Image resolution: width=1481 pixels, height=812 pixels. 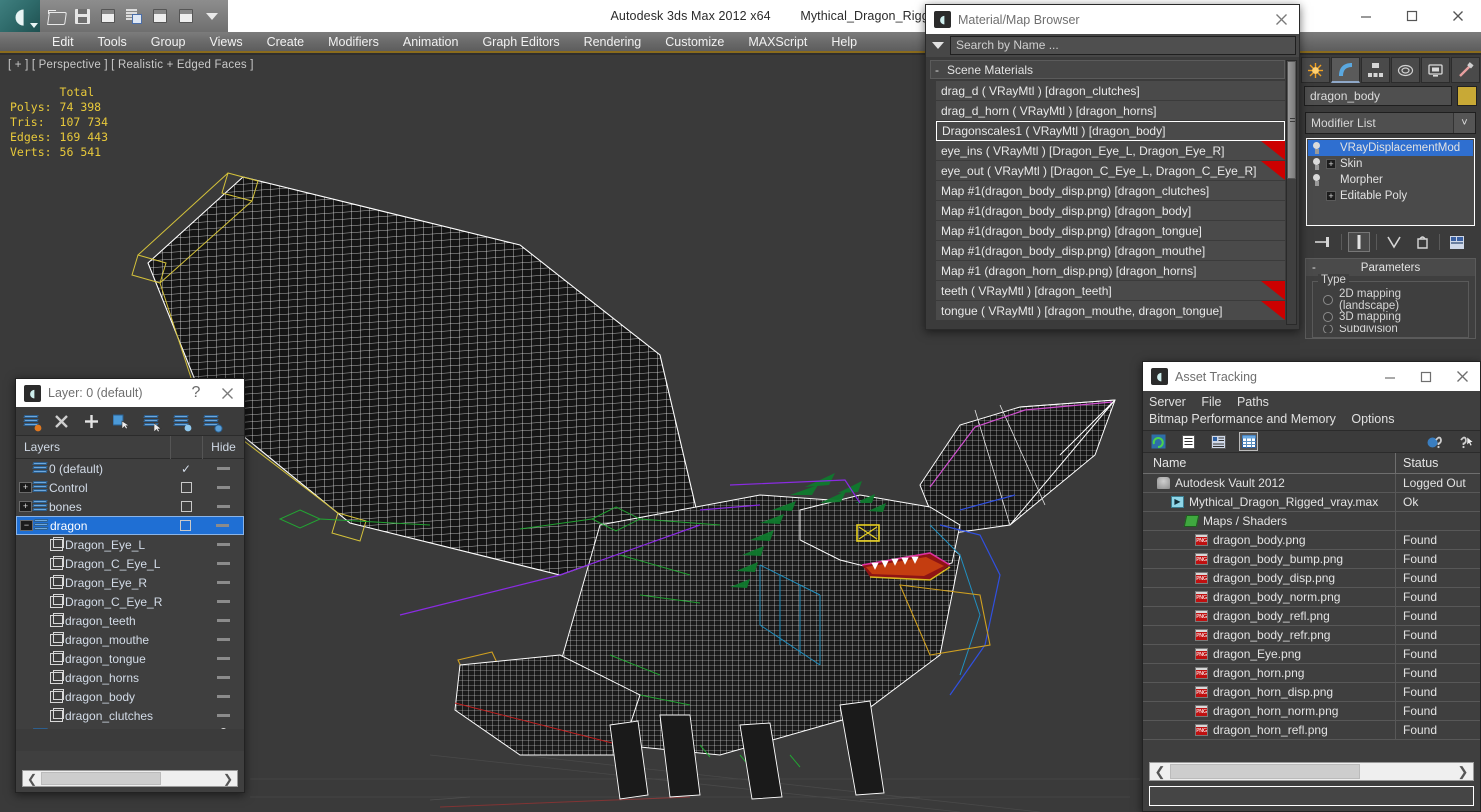 What do you see at coordinates (152, 422) in the screenshot?
I see `select-highlighted-objects-icon` at bounding box center [152, 422].